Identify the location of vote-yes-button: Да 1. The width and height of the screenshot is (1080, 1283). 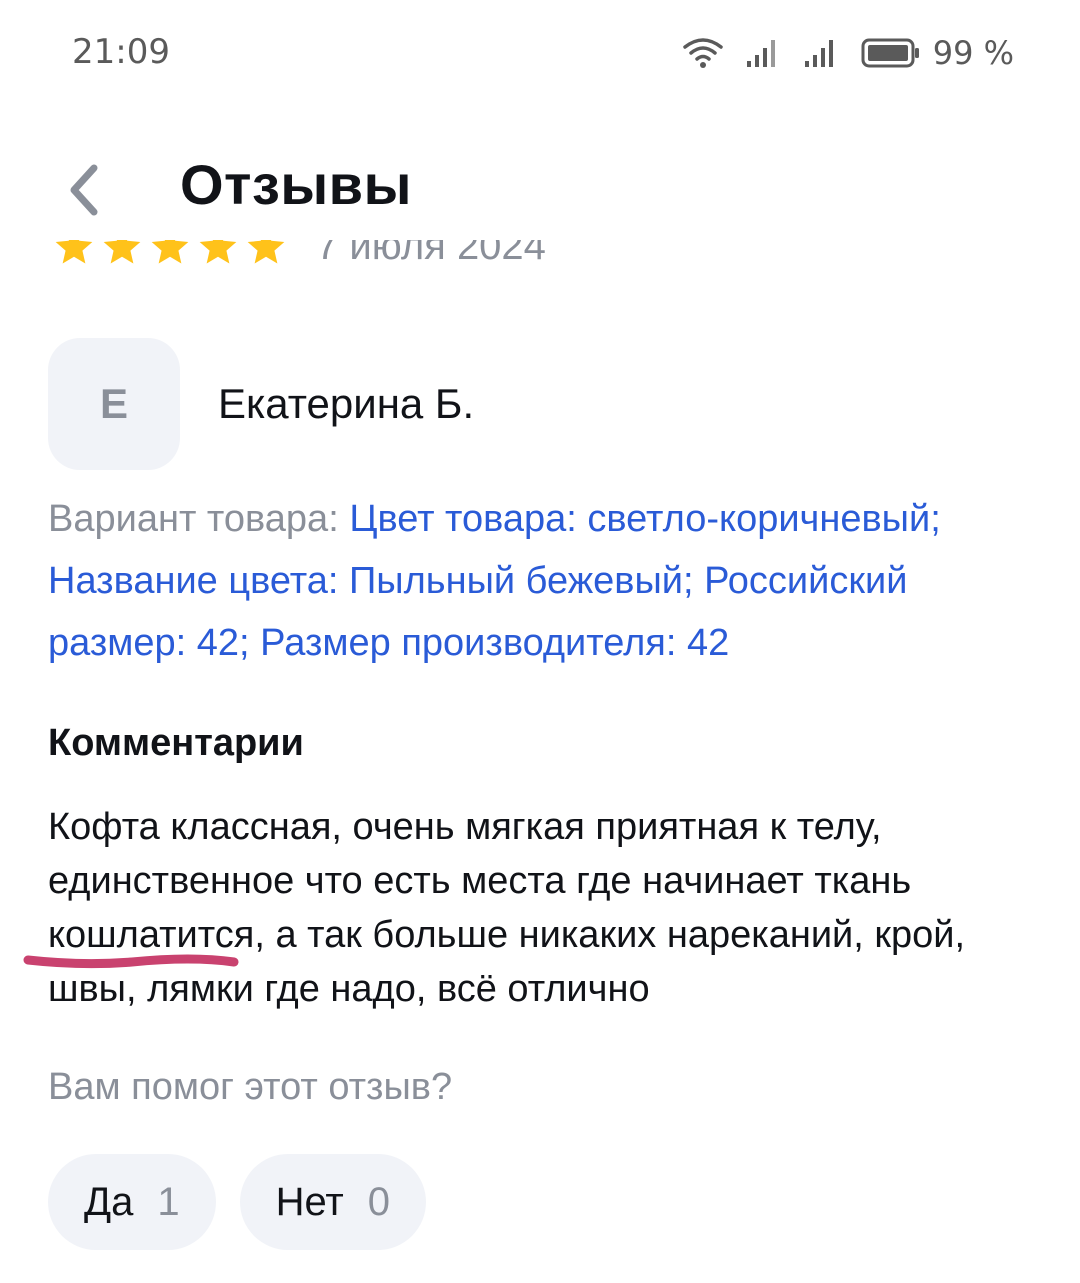
(132, 1202).